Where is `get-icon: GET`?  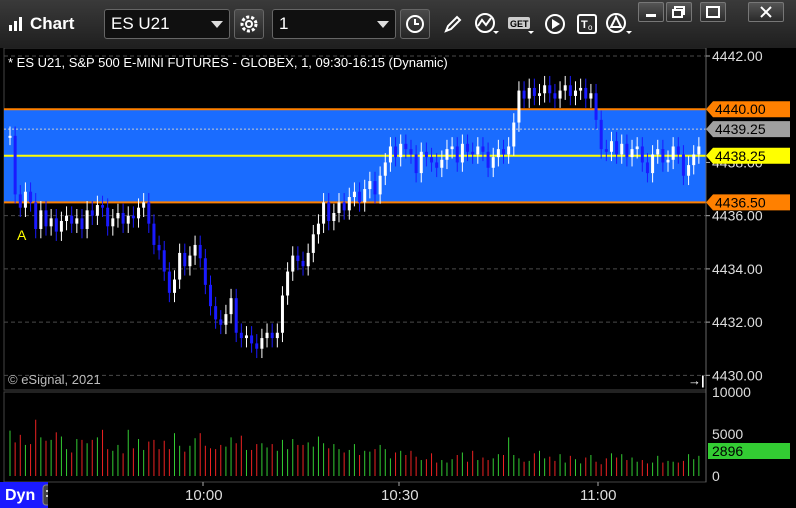 get-icon: GET is located at coordinates (521, 24).